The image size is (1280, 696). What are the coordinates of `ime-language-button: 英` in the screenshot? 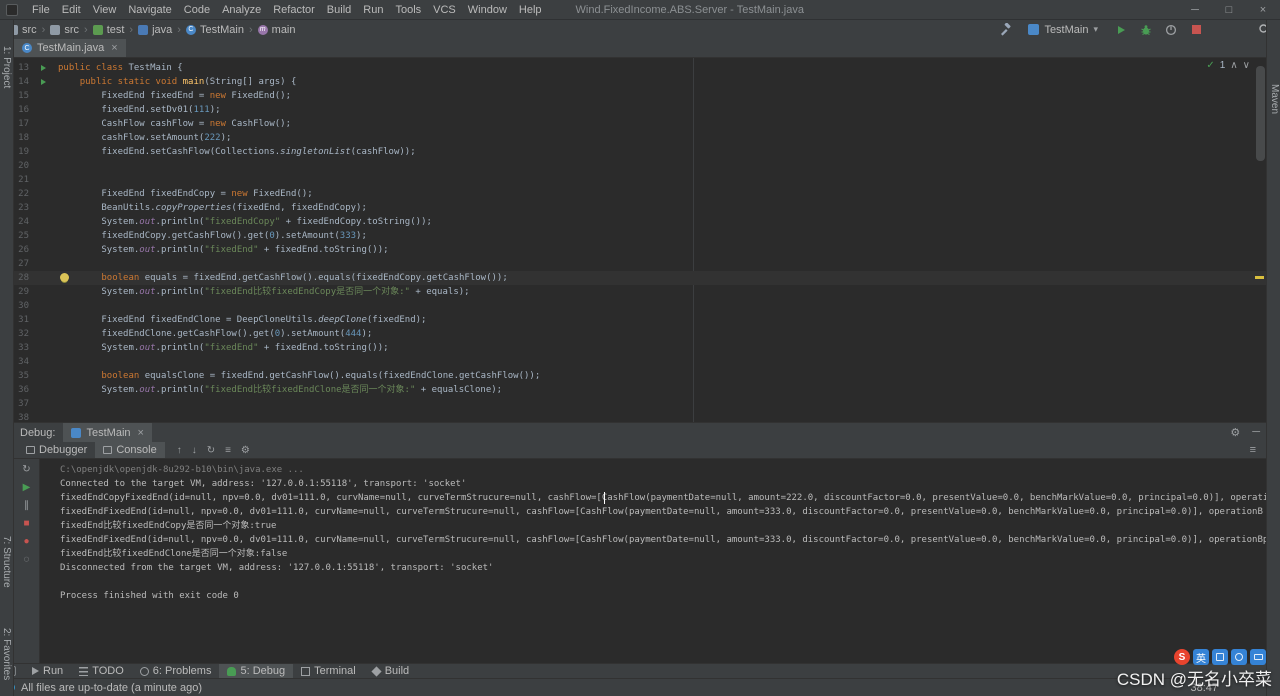 It's located at (1201, 657).